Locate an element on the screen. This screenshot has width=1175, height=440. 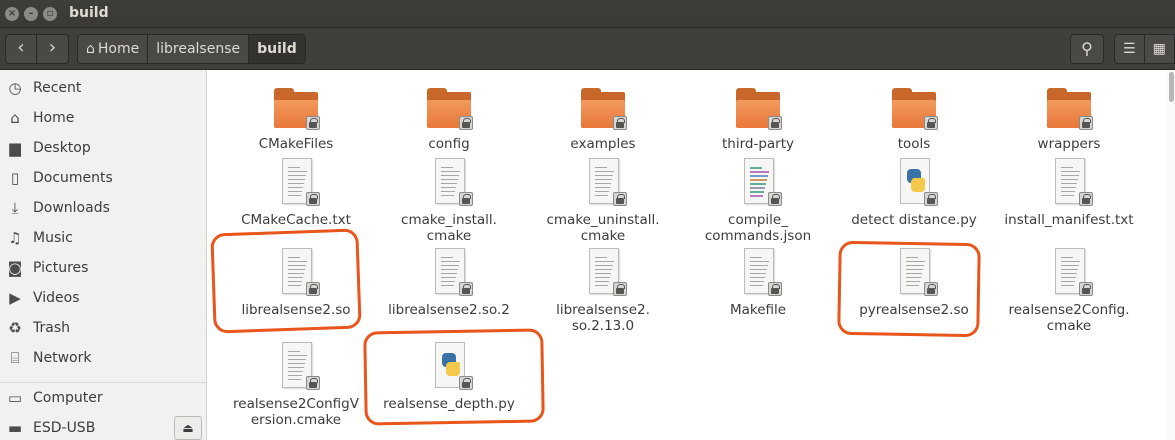
eject-icon: ⏏ is located at coordinates (188, 428).